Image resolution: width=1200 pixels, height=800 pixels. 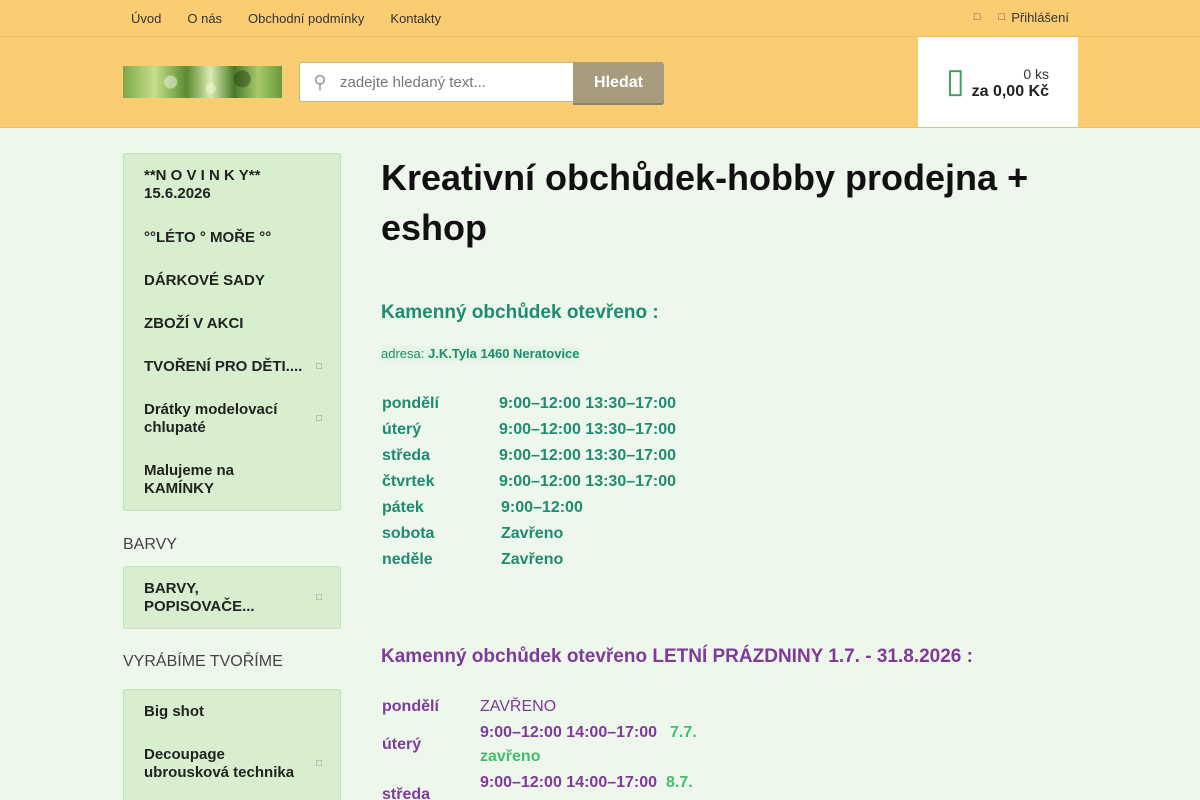 I want to click on schedule-note: 8.7., so click(x=679, y=782).